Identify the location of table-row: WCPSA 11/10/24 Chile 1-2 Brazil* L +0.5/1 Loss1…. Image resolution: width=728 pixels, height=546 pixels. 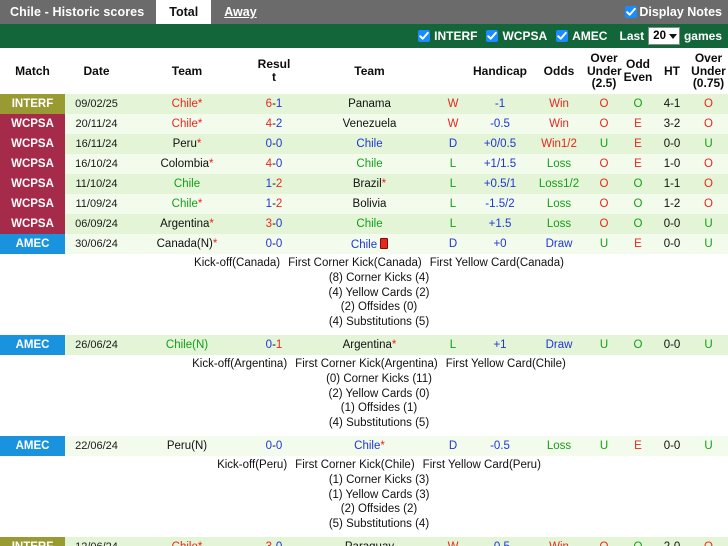
(364, 184).